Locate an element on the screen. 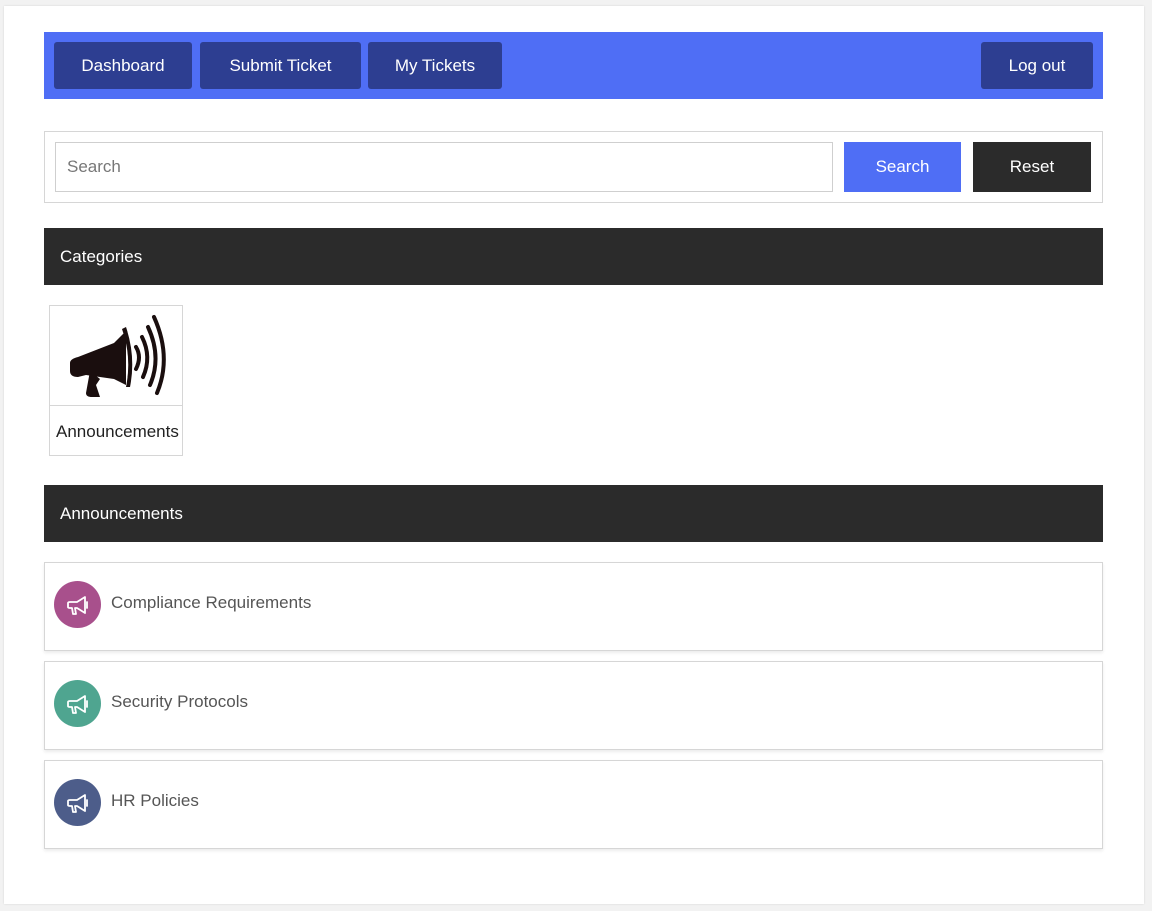  announcements-header: Announcements is located at coordinates (573, 513).